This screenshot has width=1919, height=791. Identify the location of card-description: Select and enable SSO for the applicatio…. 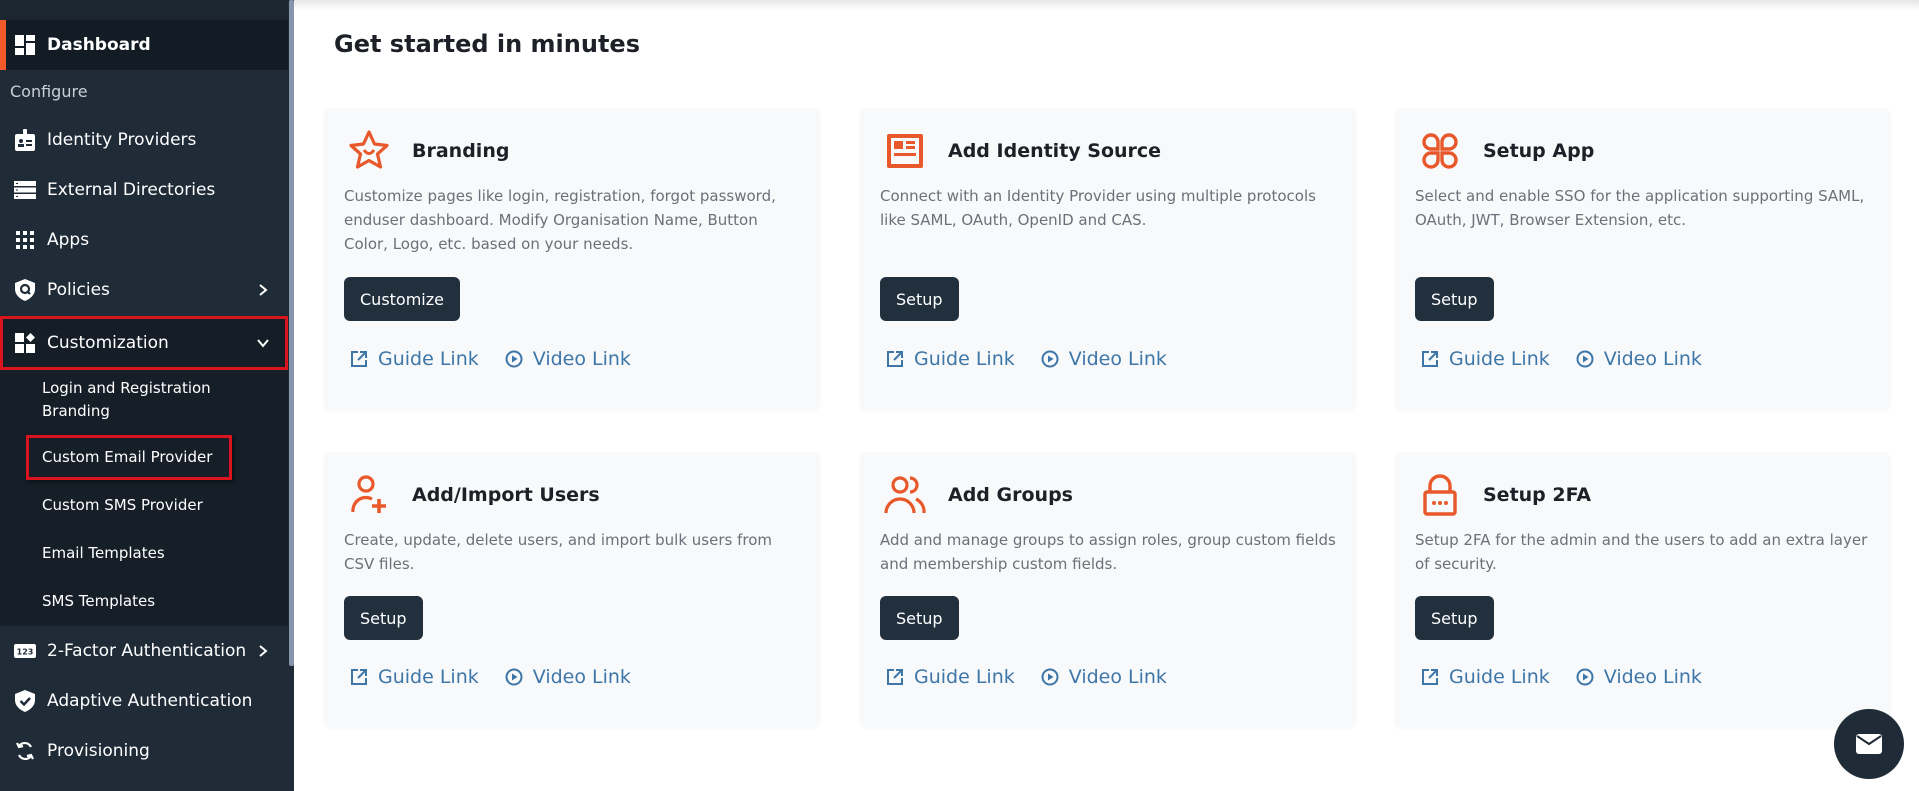
(1640, 208).